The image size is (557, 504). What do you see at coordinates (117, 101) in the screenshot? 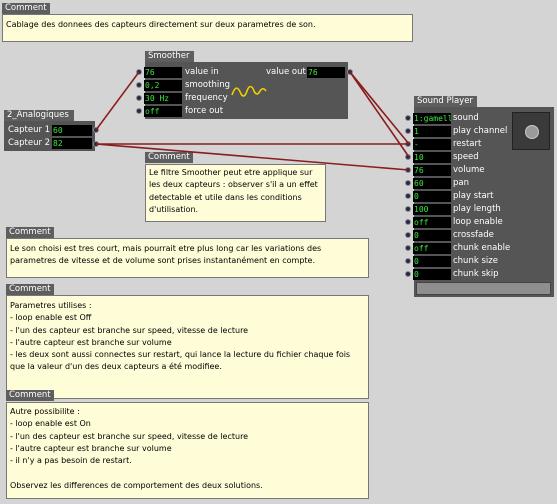
I see `cable-capteur1-to-smoother` at bounding box center [117, 101].